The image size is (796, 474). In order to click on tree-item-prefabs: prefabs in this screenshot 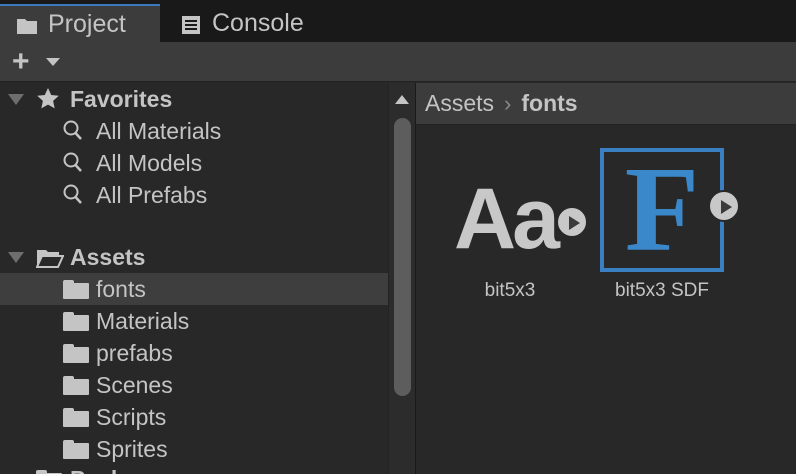, I will do `click(194, 353)`.